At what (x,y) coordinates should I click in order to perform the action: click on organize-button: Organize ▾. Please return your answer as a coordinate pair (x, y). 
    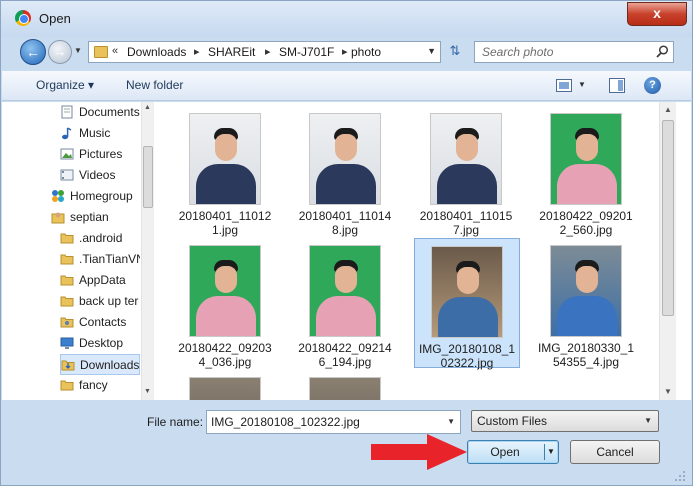
    Looking at the image, I should click on (65, 85).